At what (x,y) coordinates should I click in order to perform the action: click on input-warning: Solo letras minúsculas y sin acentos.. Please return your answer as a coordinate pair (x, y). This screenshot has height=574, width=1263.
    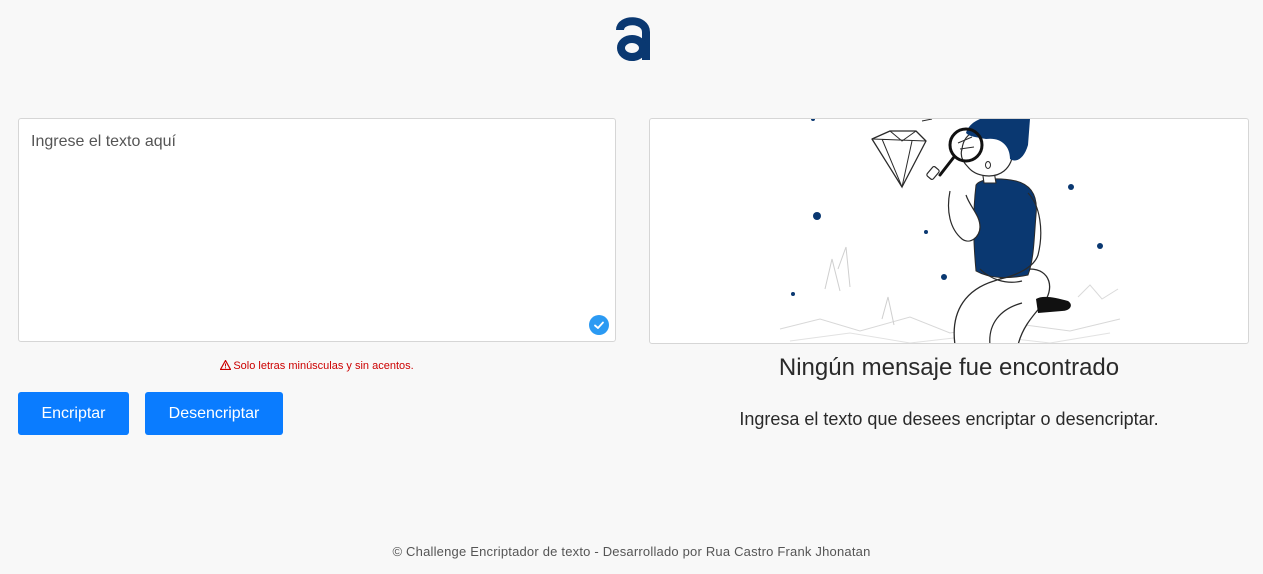
    Looking at the image, I should click on (317, 365).